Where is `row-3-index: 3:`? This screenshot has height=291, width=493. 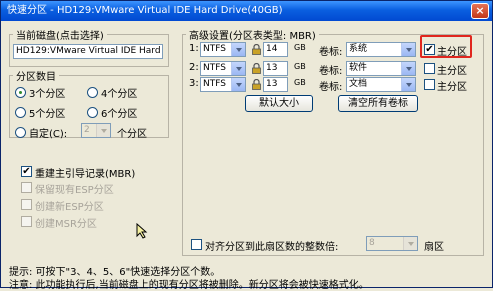
row-3-index: 3: is located at coordinates (194, 83).